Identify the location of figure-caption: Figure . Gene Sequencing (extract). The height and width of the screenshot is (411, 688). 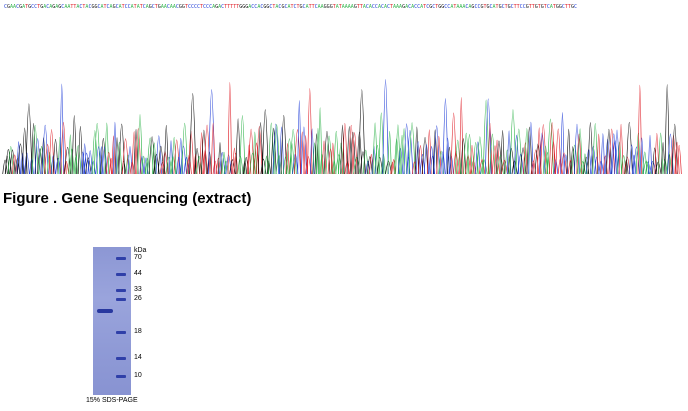
(127, 198).